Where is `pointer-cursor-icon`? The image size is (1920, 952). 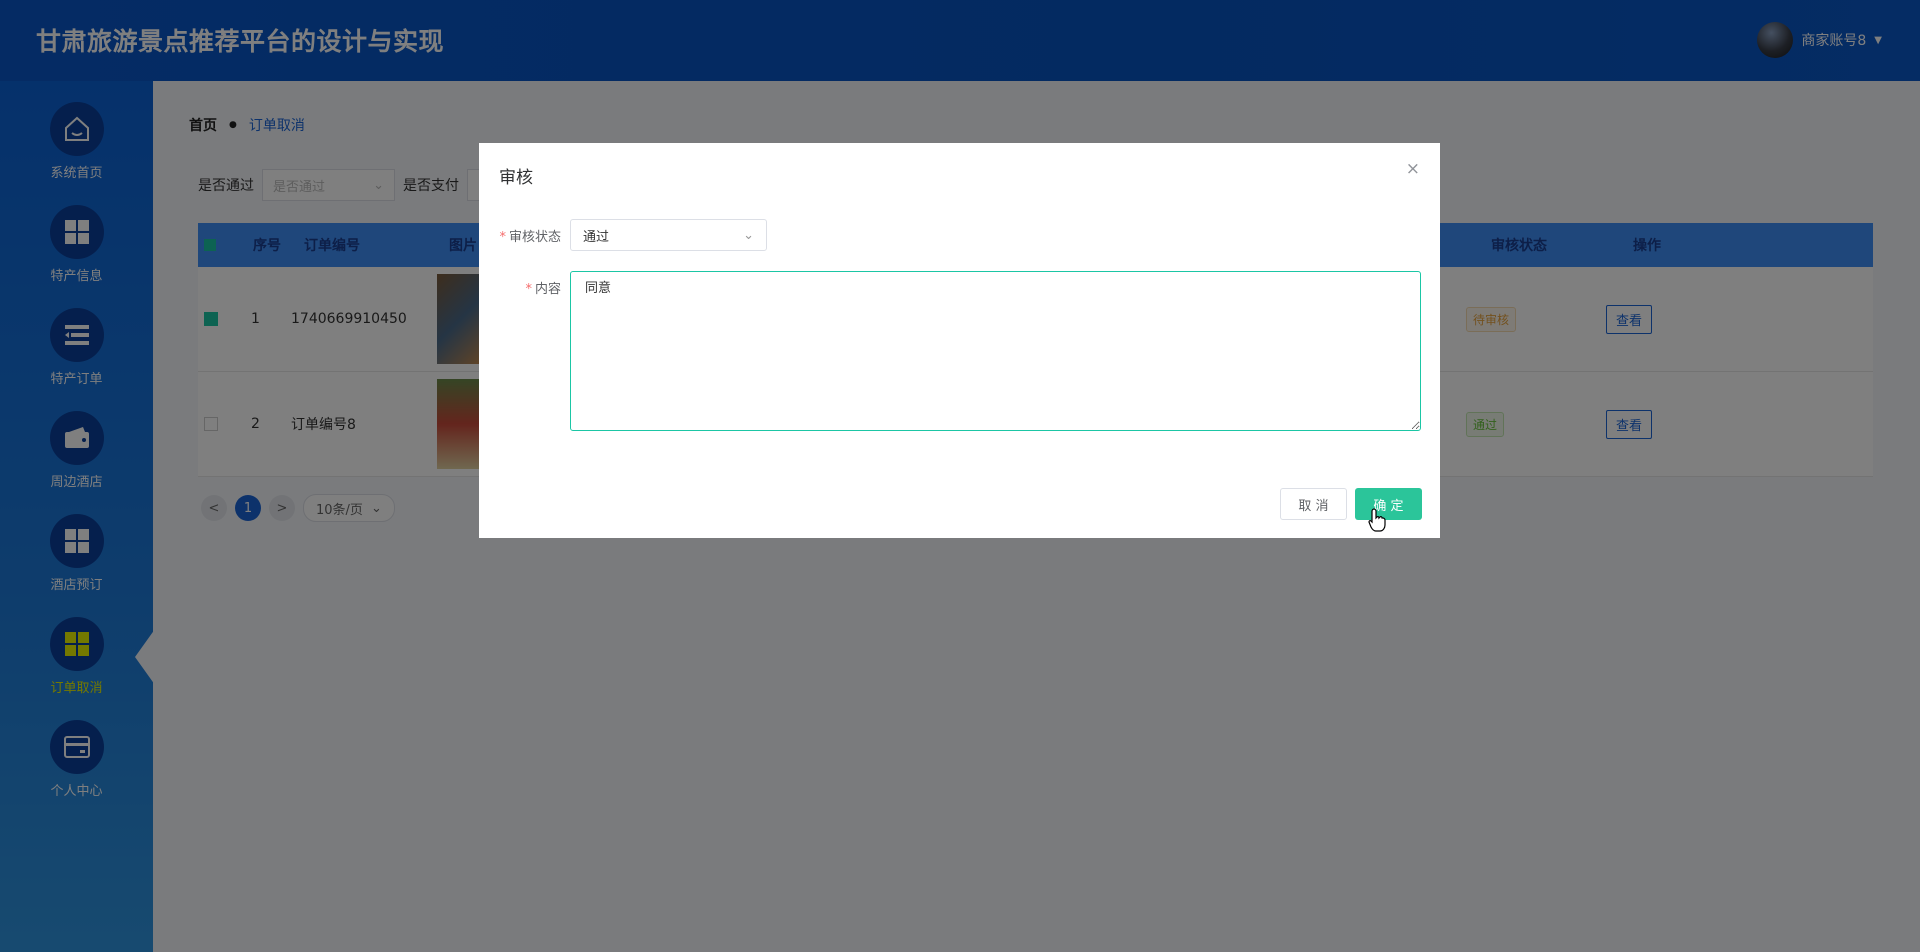
pointer-cursor-icon is located at coordinates (1377, 522).